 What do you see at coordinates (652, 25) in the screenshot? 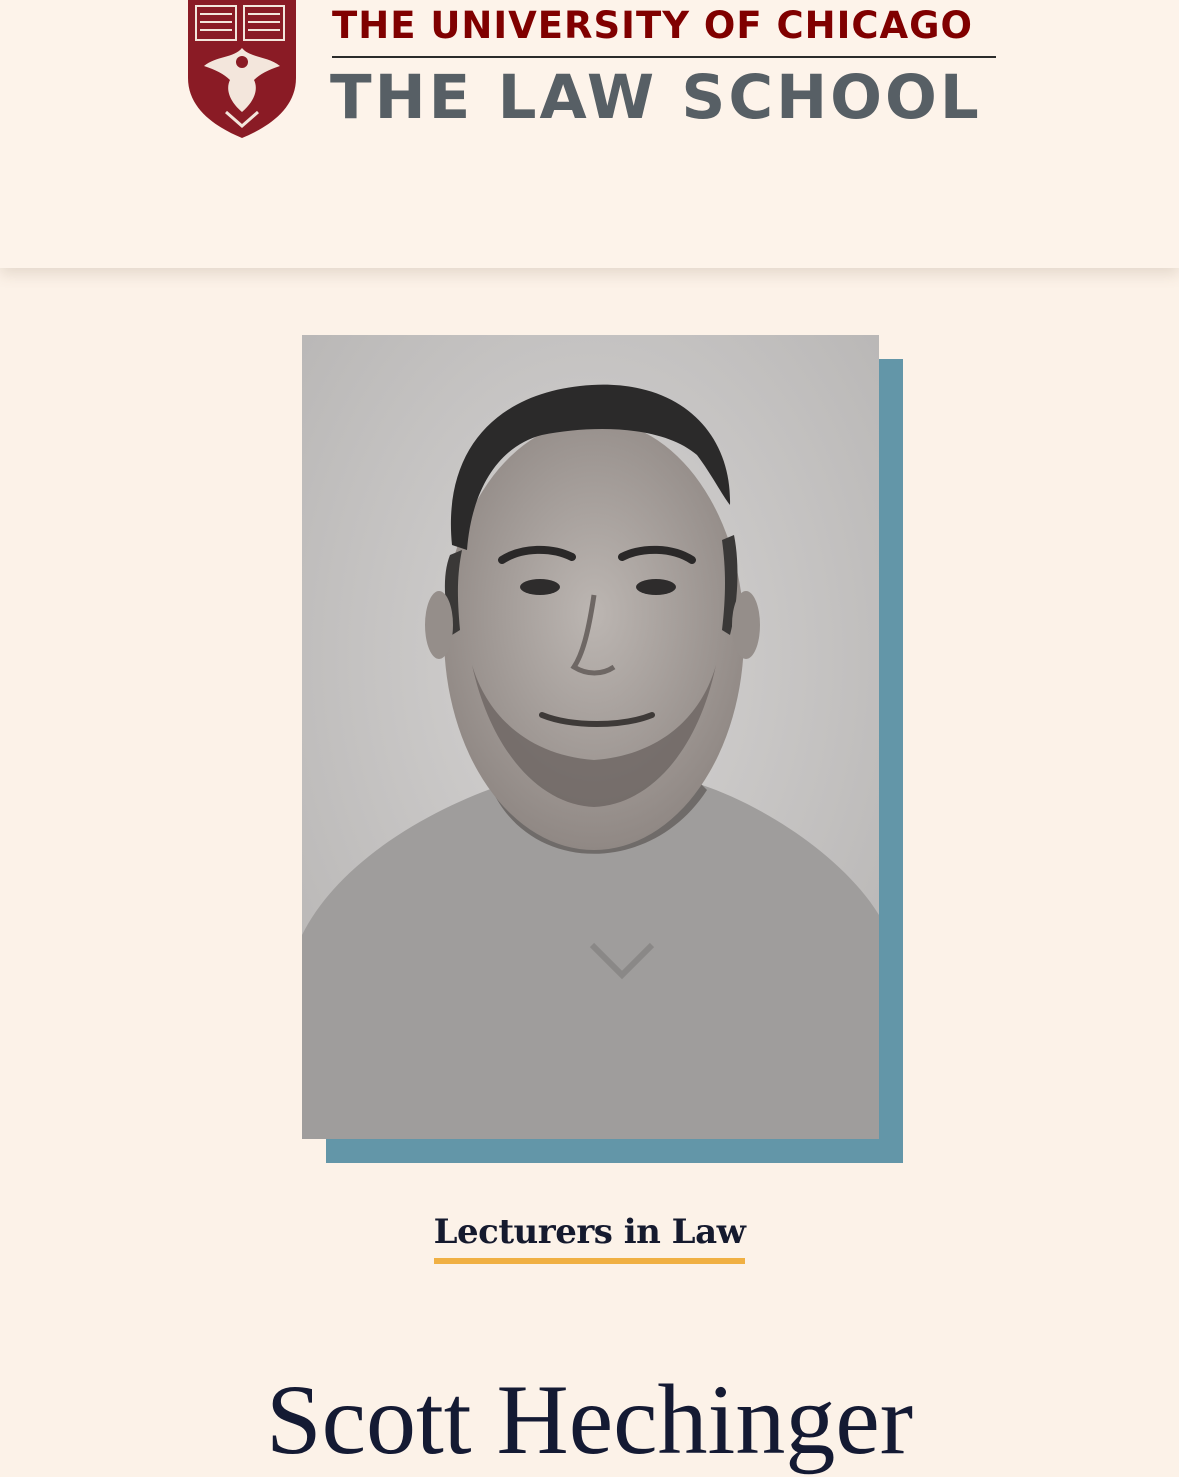
I see `university-name: THE UNIVERSITY OF CHICAGO` at bounding box center [652, 25].